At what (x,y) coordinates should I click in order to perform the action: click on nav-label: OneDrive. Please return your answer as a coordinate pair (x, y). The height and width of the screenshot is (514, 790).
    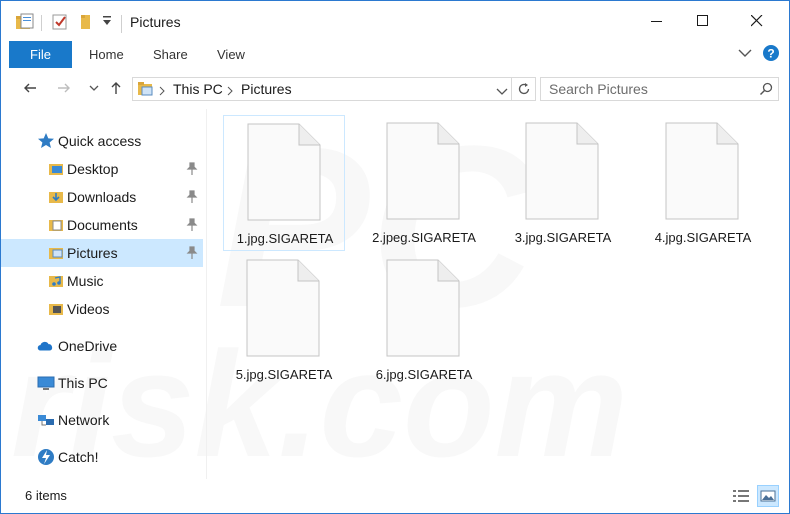
    Looking at the image, I should click on (88, 346).